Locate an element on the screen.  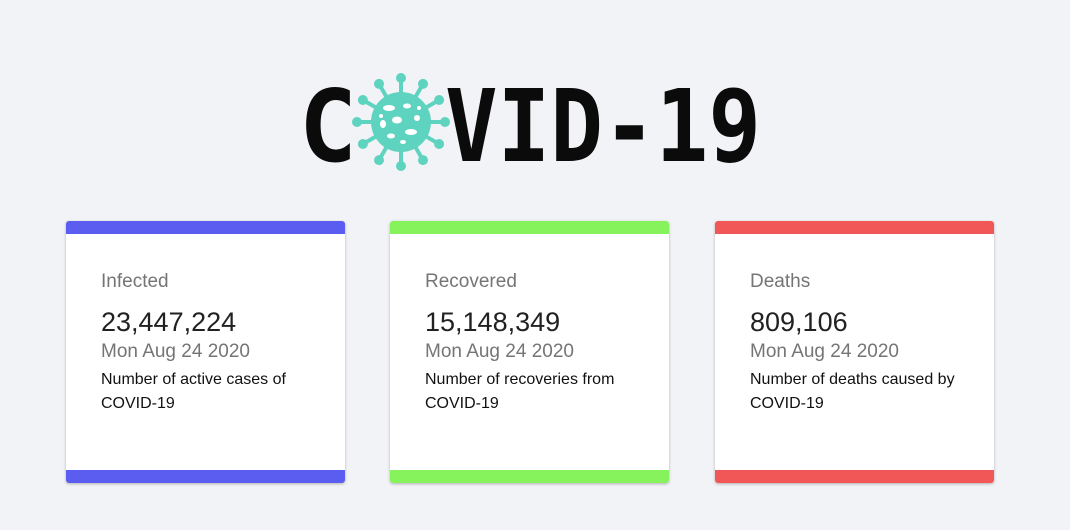
covid-logo-graphic: C VID-19 is located at coordinates (530, 122).